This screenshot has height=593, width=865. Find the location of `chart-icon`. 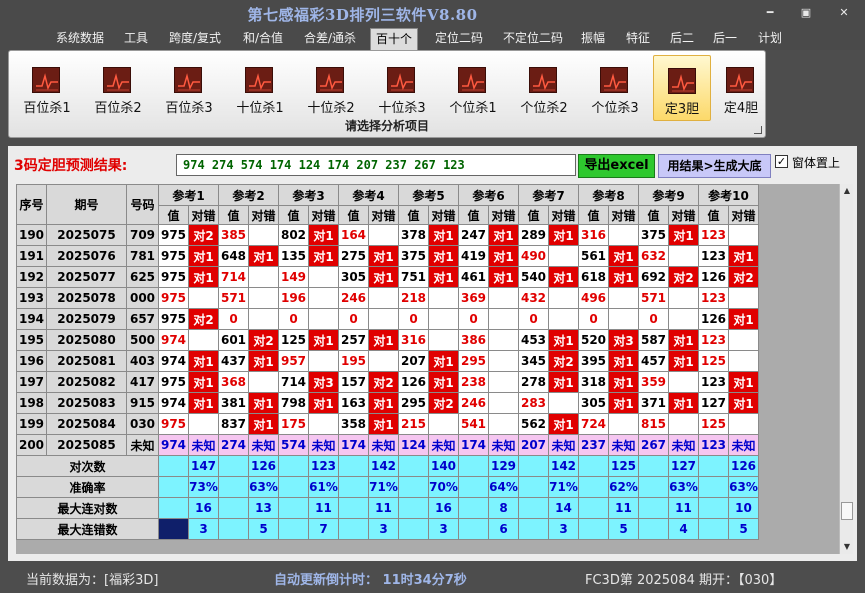

chart-icon is located at coordinates (614, 80).